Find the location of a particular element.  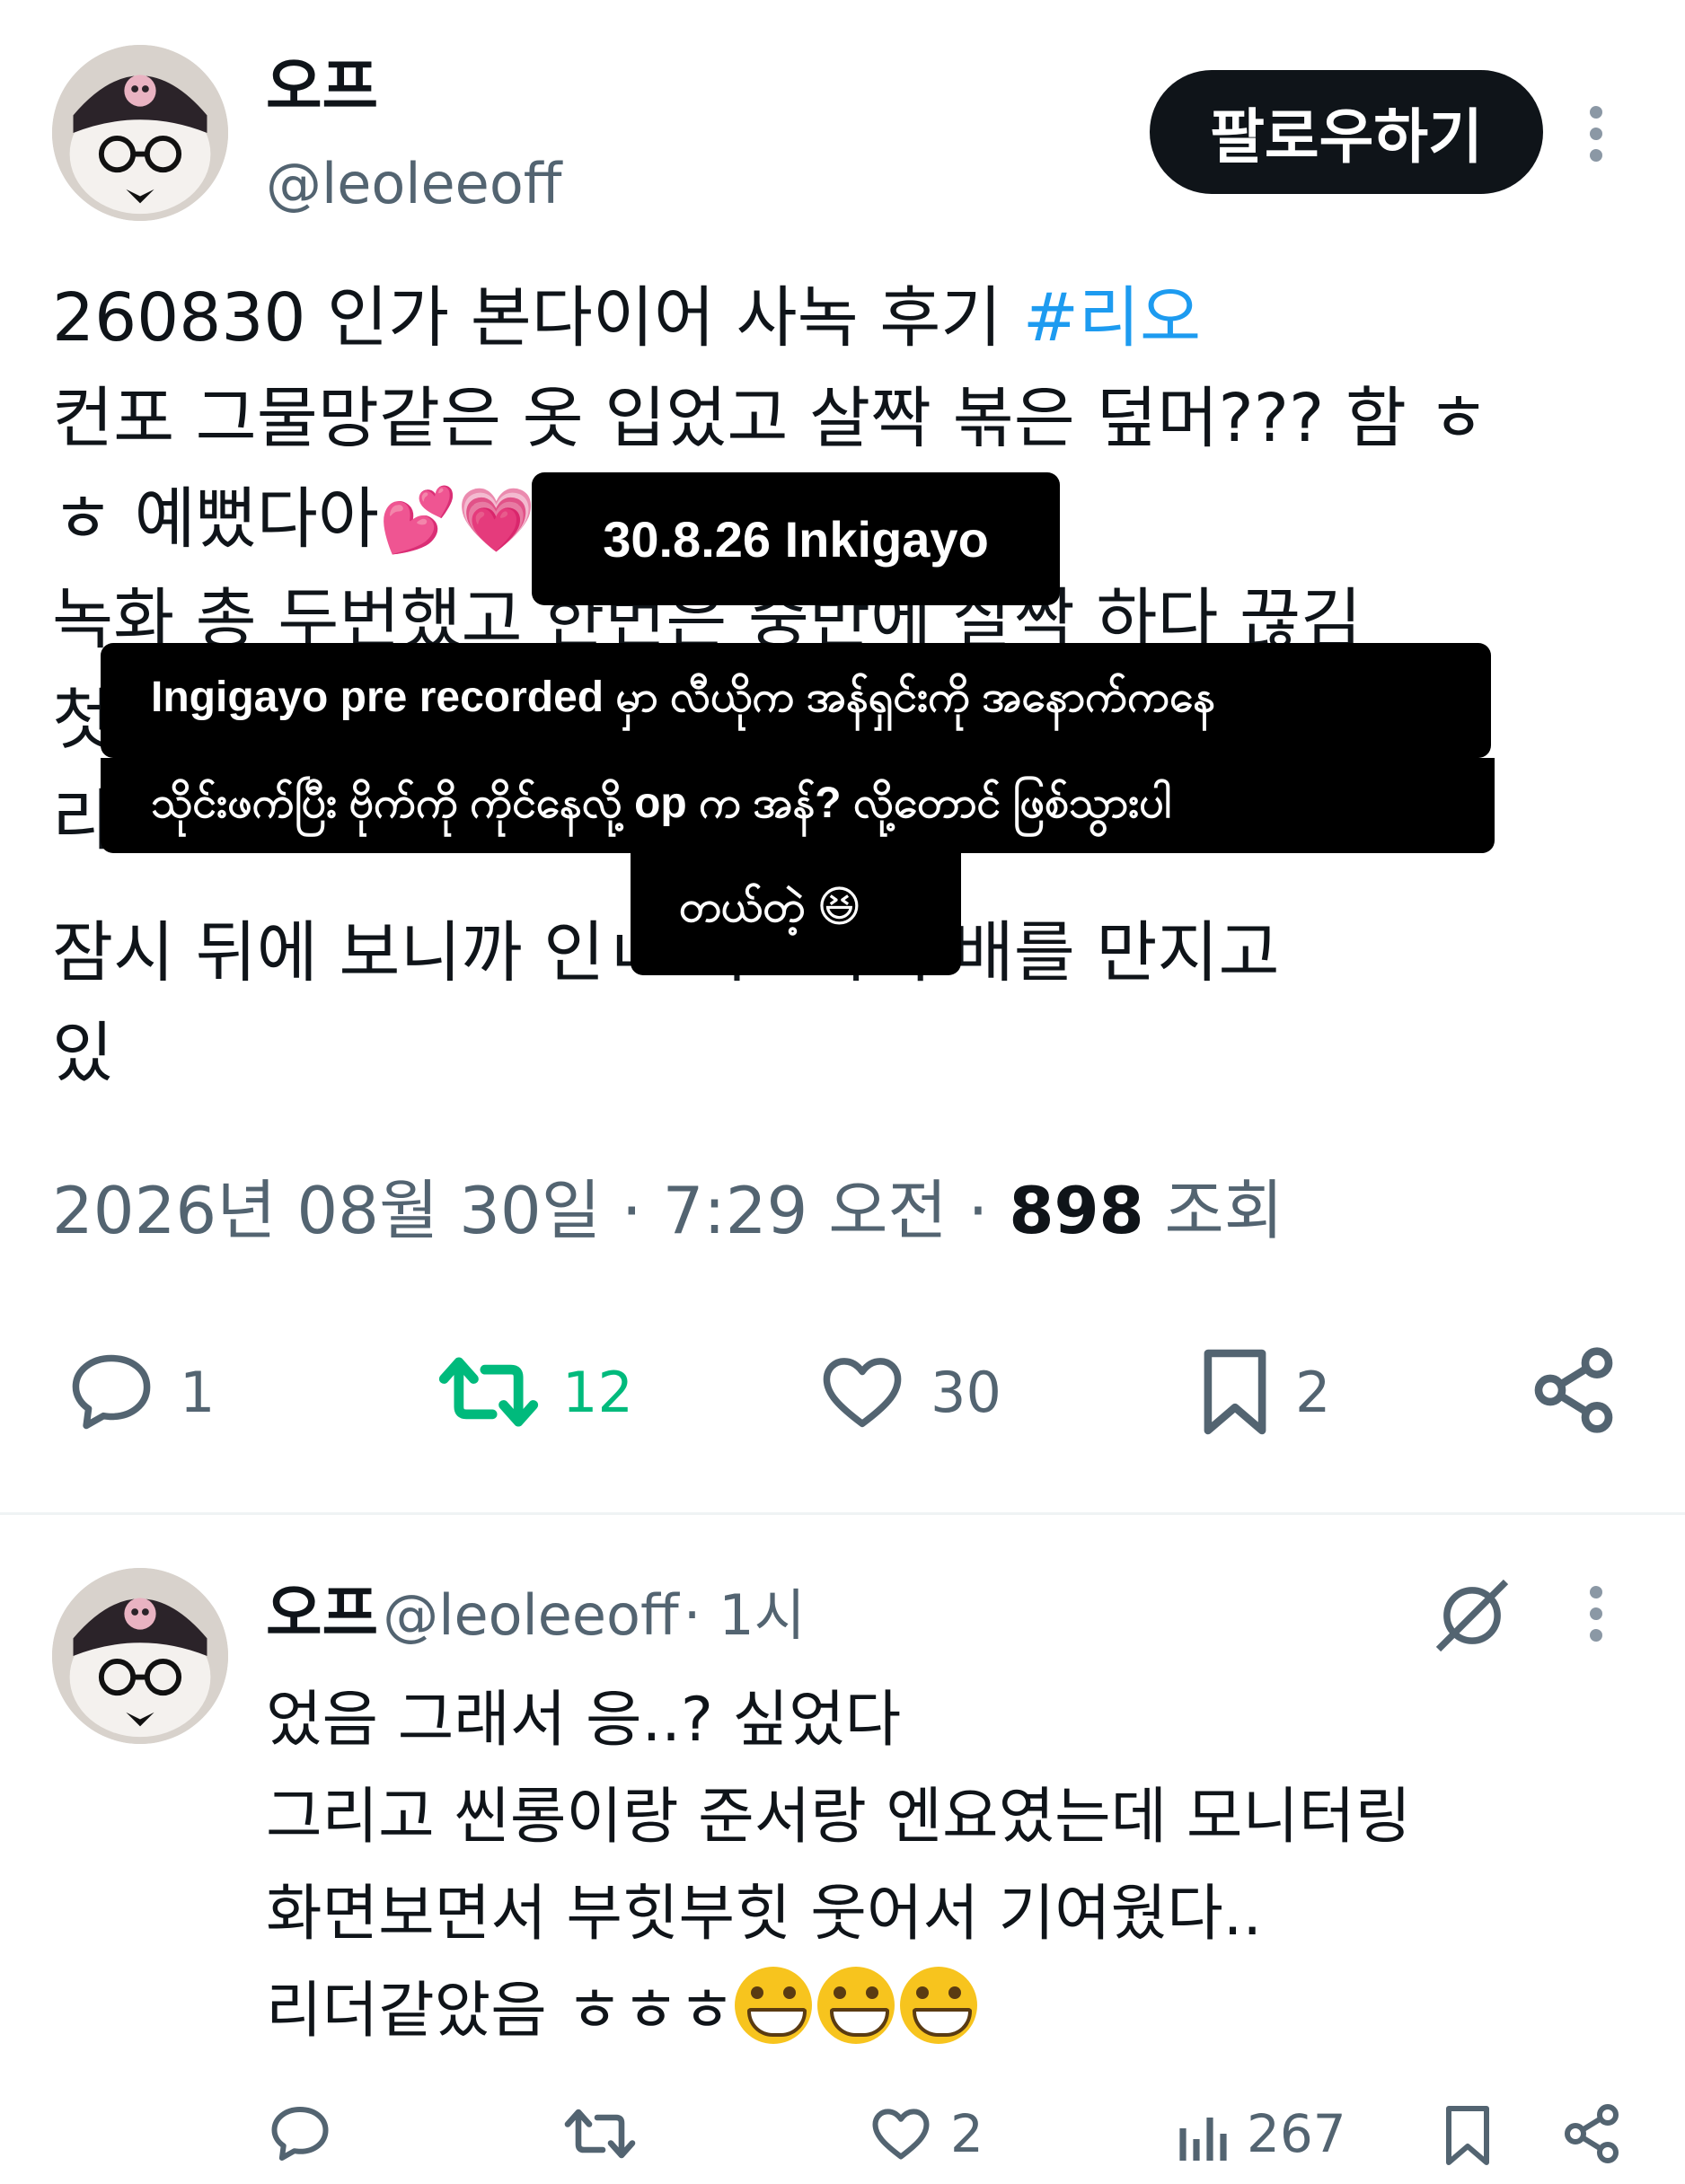

tweet-date: 2026년 08월 30일 · 7:29 오전 · is located at coordinates (520, 1210).